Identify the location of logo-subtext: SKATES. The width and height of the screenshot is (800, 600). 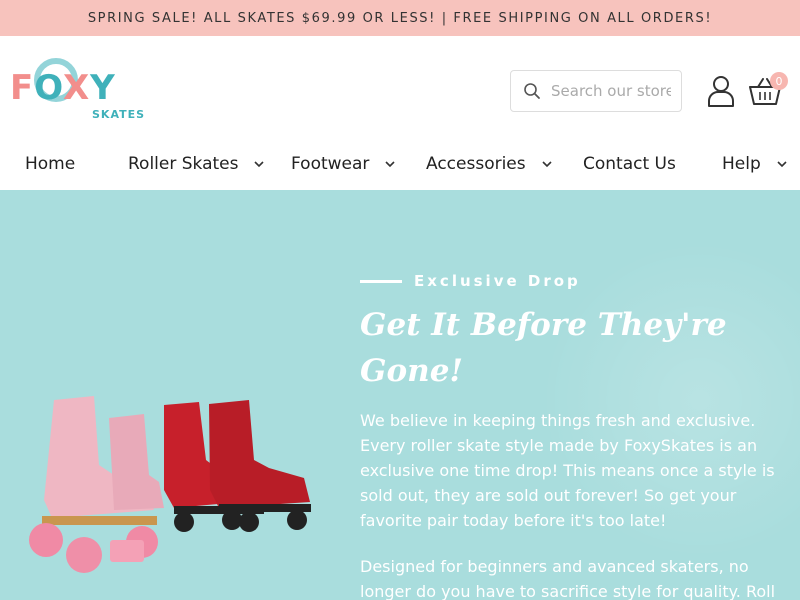
(119, 114).